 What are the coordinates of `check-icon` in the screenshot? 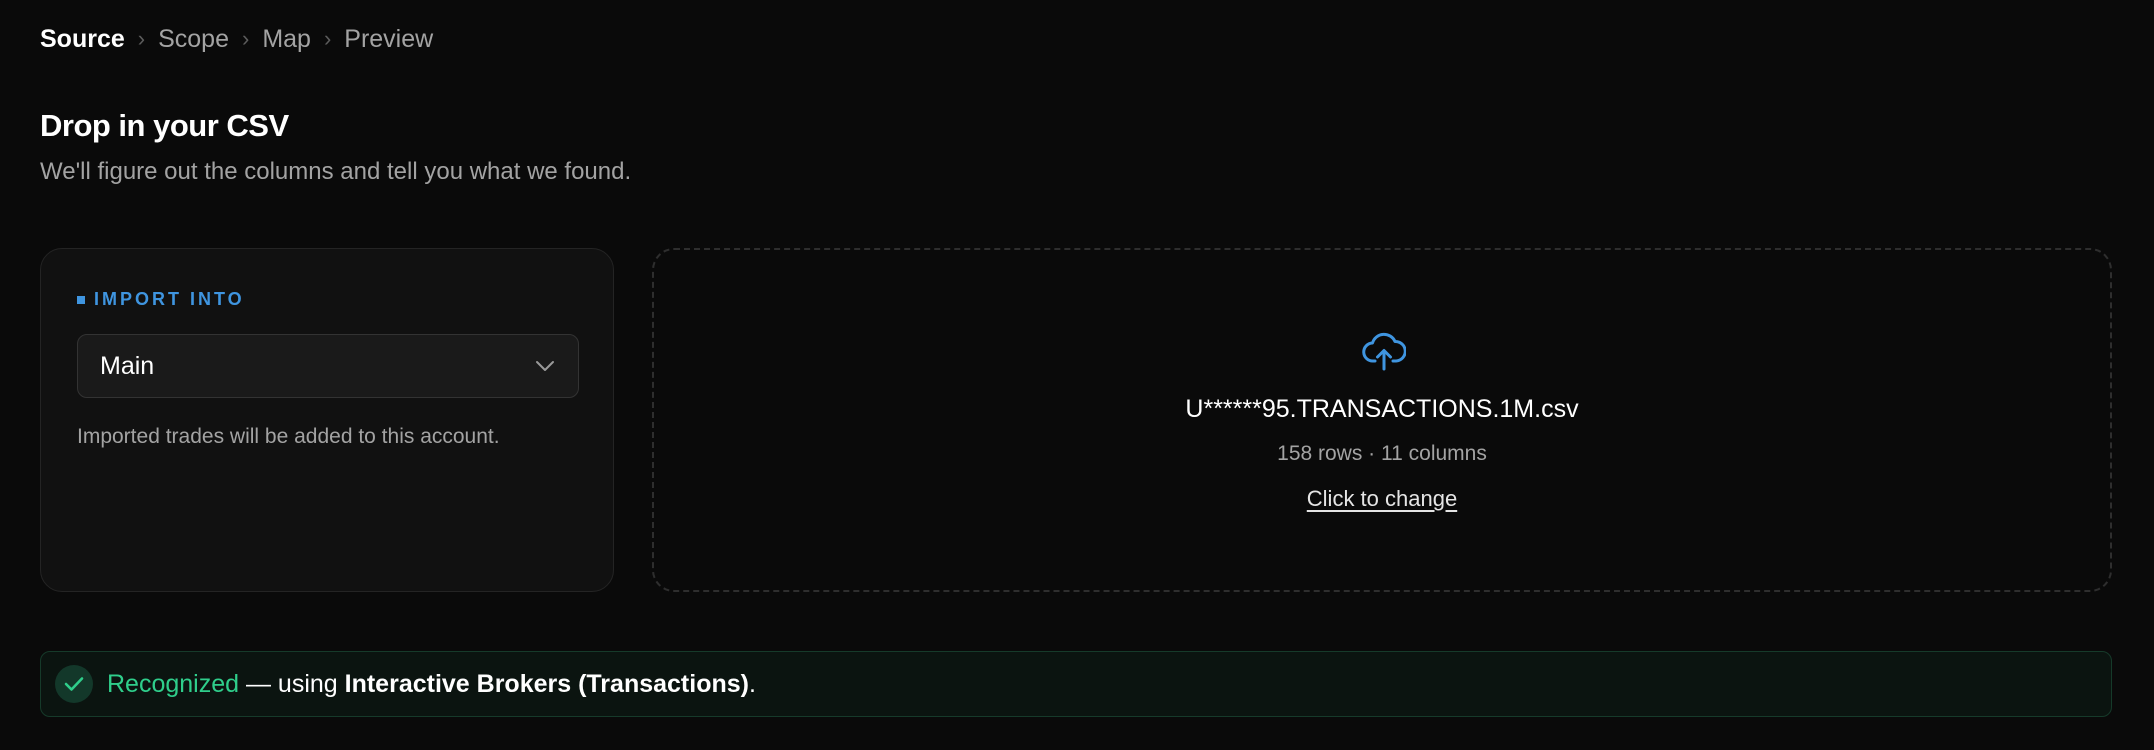 It's located at (74, 684).